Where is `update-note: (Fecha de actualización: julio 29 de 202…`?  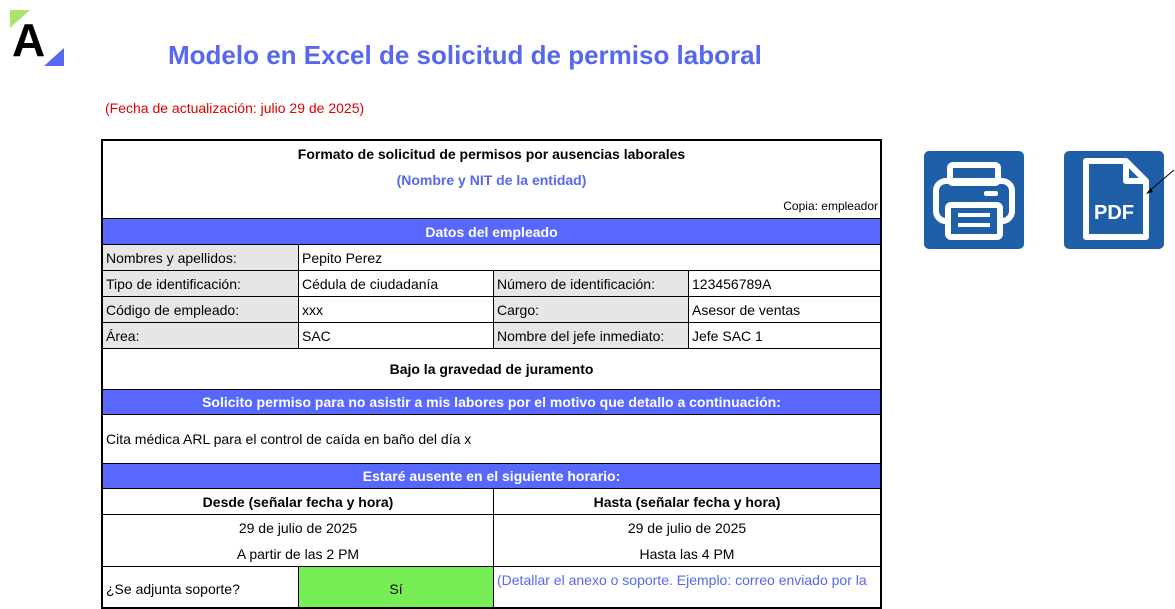 update-note: (Fecha de actualización: julio 29 de 202… is located at coordinates (235, 108).